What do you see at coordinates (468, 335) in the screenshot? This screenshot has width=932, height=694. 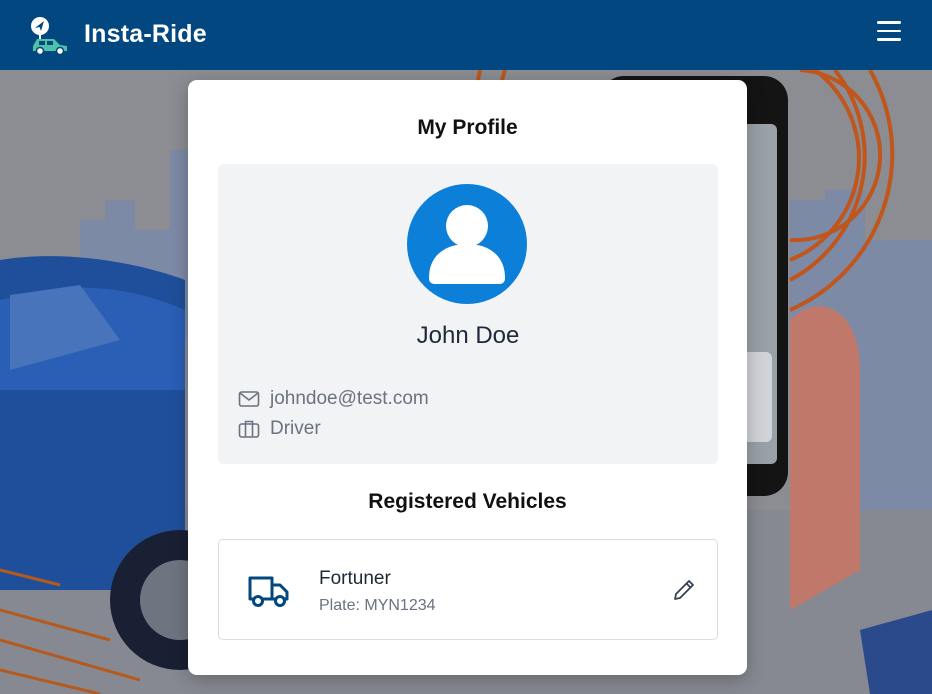 I see `profile-name: John Doe` at bounding box center [468, 335].